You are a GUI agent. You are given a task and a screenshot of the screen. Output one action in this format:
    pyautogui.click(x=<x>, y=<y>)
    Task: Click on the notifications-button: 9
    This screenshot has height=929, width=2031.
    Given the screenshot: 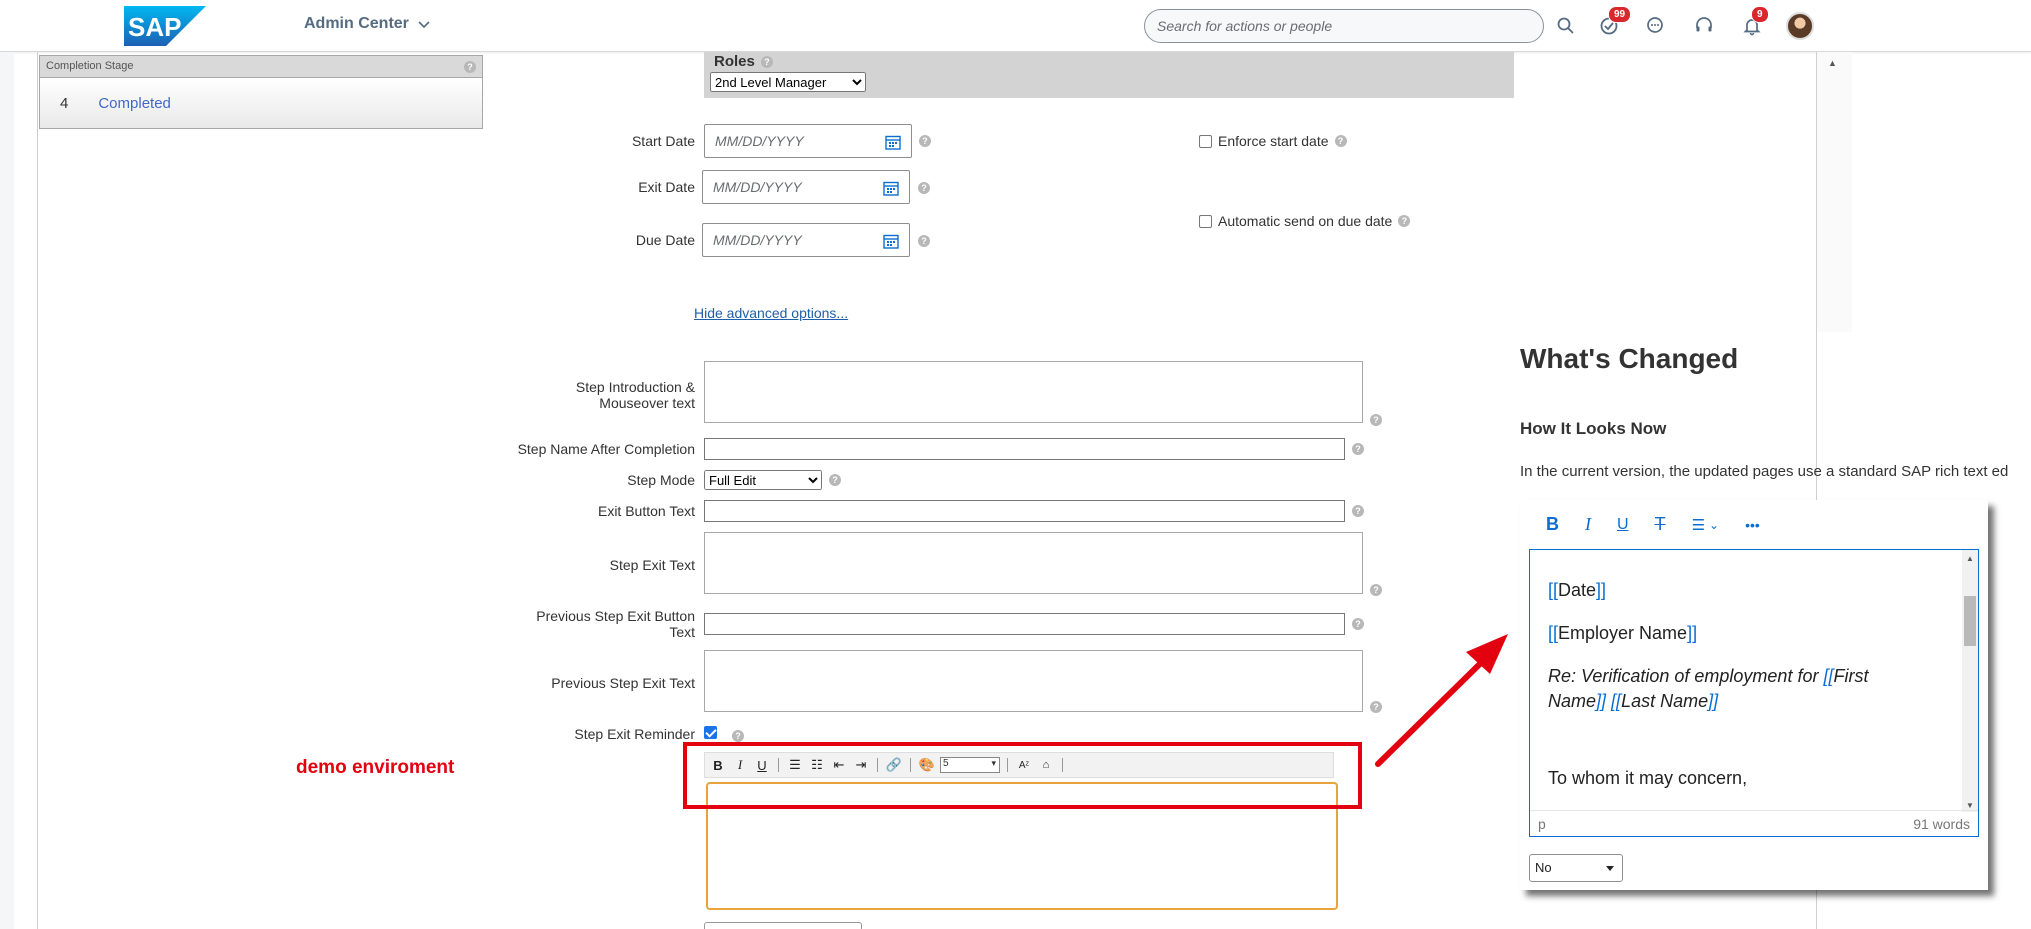 What is the action you would take?
    pyautogui.click(x=1754, y=22)
    